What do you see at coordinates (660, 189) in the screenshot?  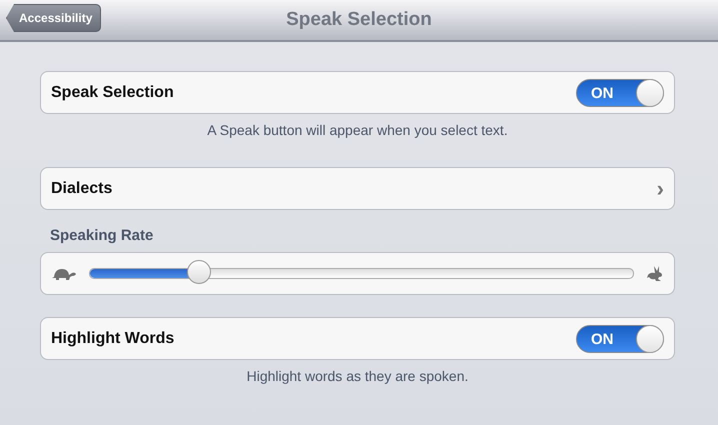 I see `chevron: ›` at bounding box center [660, 189].